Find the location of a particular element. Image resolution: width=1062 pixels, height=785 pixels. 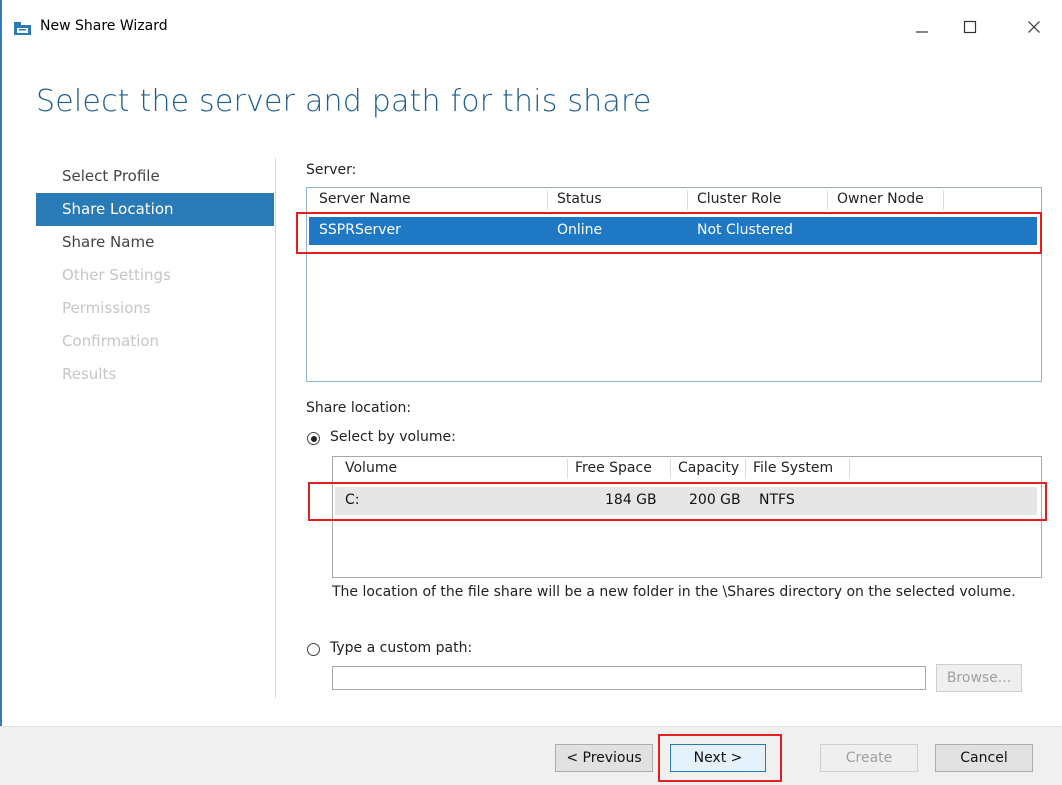

create-button: Create is located at coordinates (869, 758).